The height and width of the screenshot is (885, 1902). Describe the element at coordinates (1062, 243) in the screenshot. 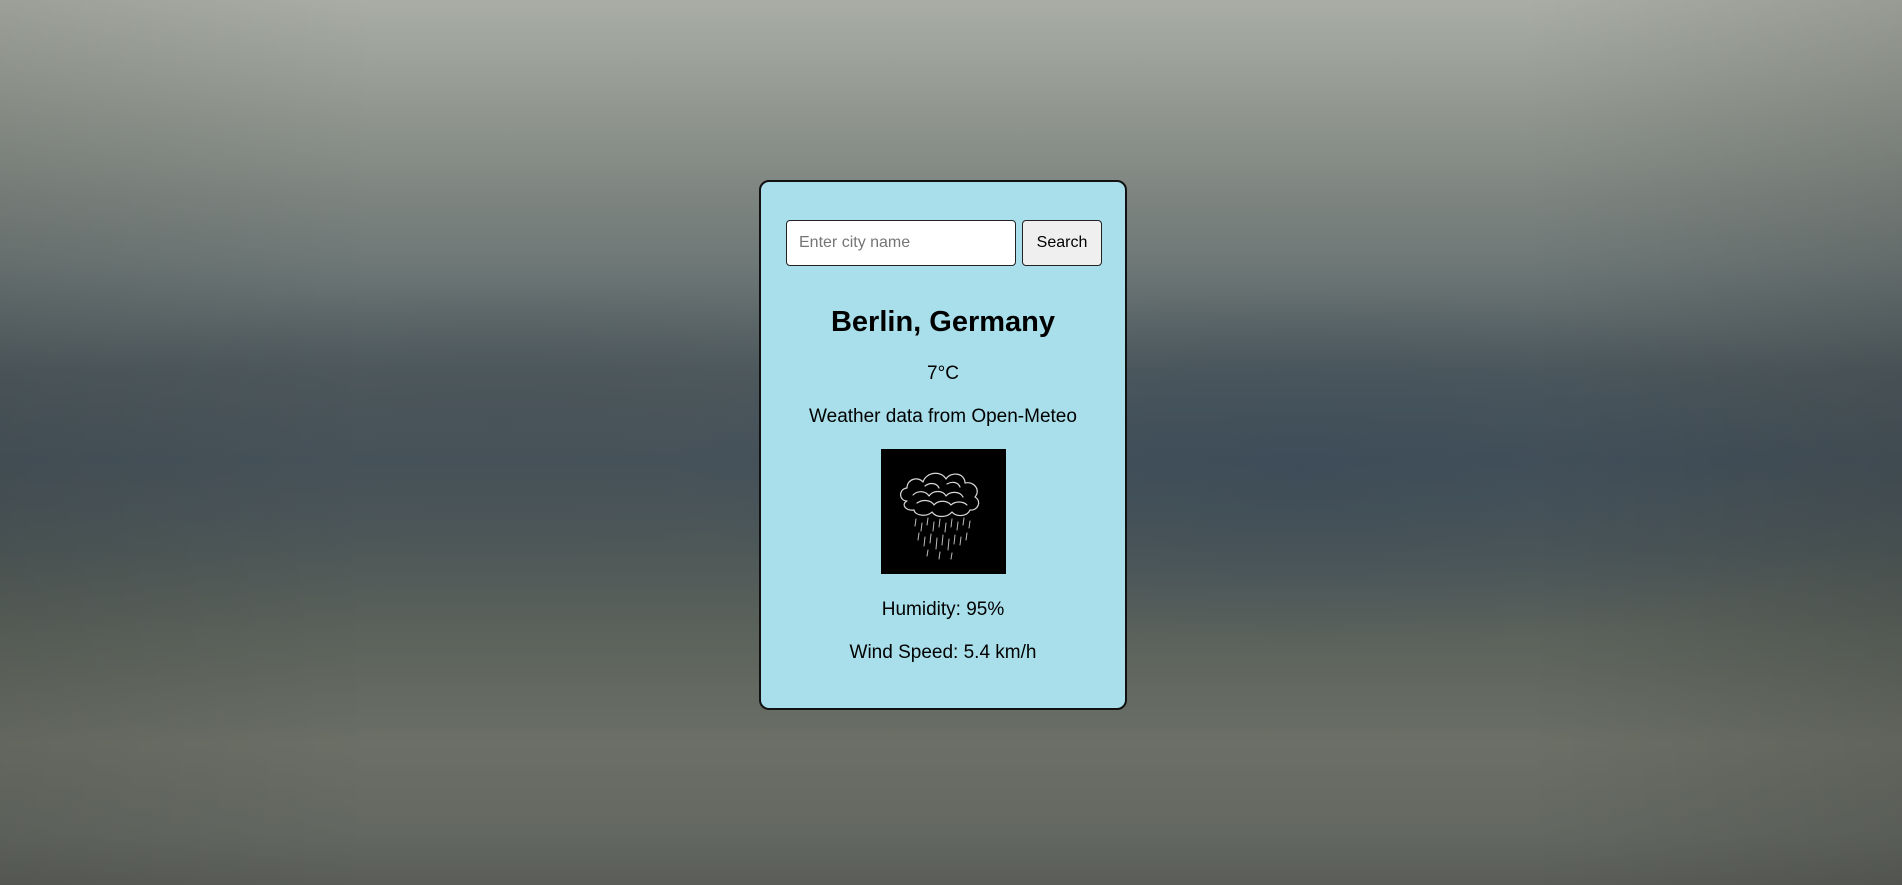

I see `search-button: Search` at that location.